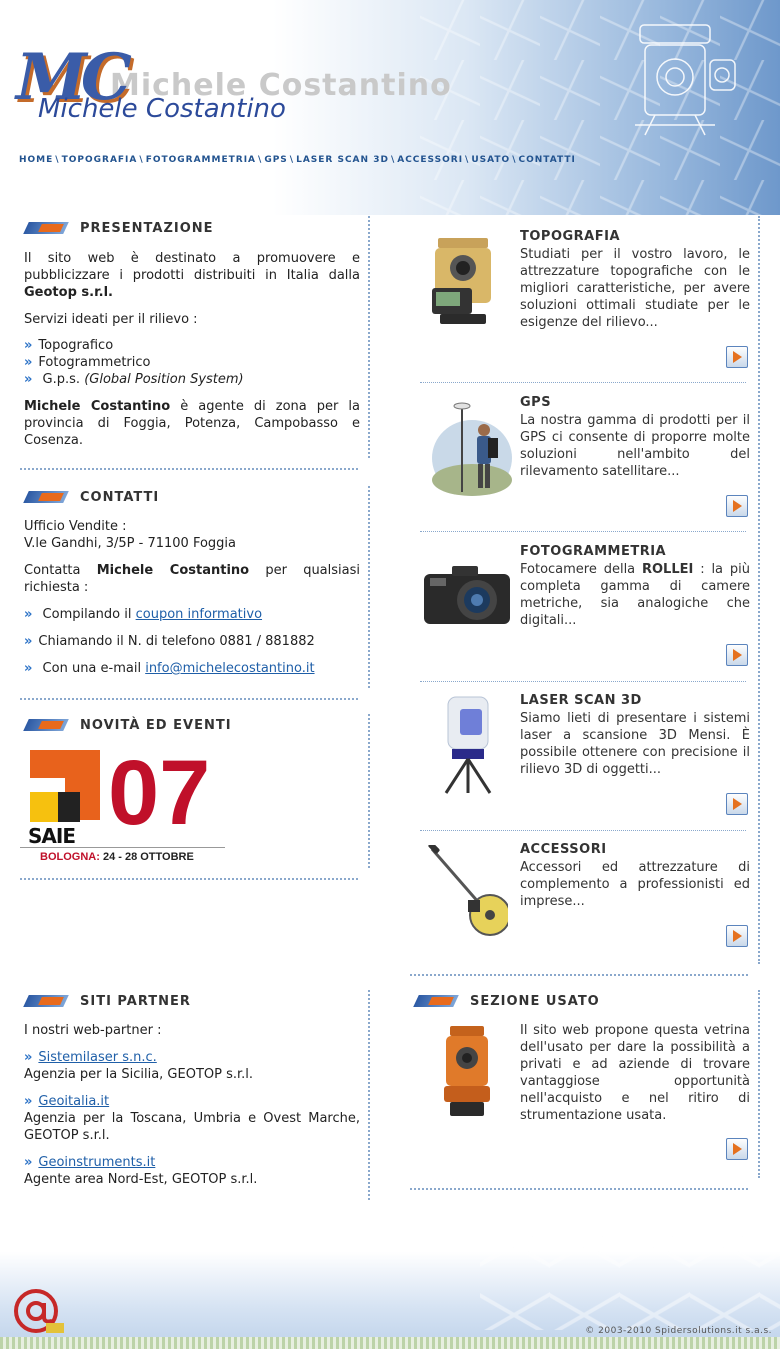 The height and width of the screenshot is (1349, 780). What do you see at coordinates (147, 228) in the screenshot?
I see `presentazione-title-text: PRESENTAZIONE` at bounding box center [147, 228].